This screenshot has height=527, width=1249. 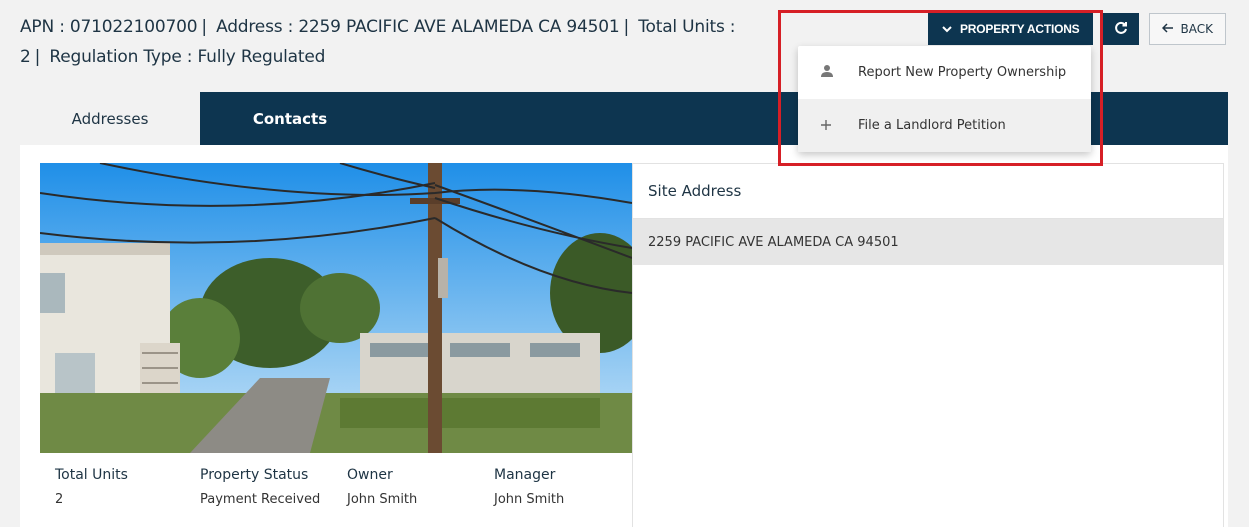 I want to click on refresh-button, so click(x=1121, y=29).